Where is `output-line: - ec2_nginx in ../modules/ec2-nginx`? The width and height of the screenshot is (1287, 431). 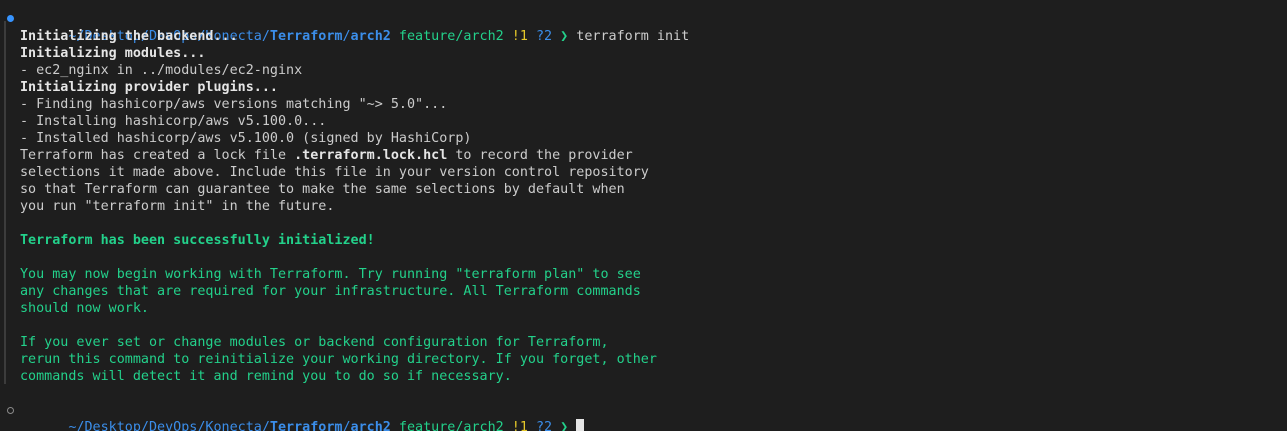 output-line: - ec2_nginx in ../modules/ec2-nginx is located at coordinates (161, 70).